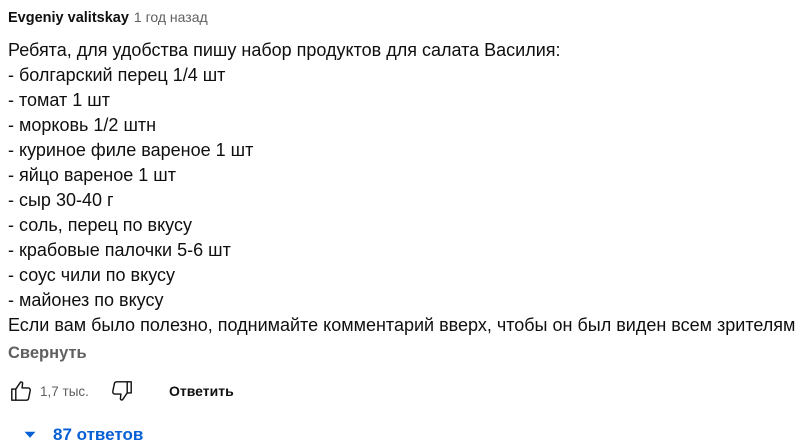 The width and height of the screenshot is (796, 448). I want to click on comment-timestamp: 1 год назад, so click(171, 17).